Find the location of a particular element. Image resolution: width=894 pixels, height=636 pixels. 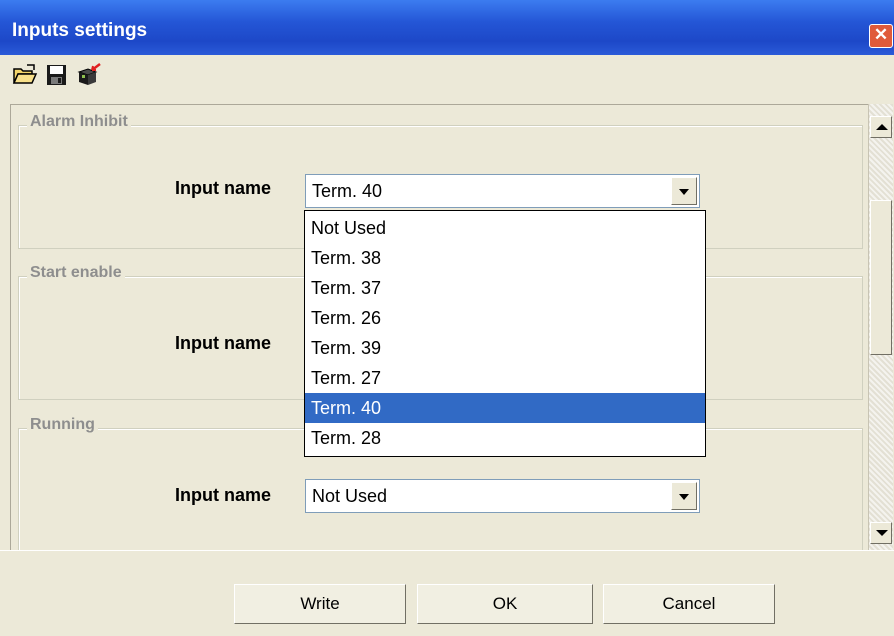

arrow-down-icon is located at coordinates (882, 533).